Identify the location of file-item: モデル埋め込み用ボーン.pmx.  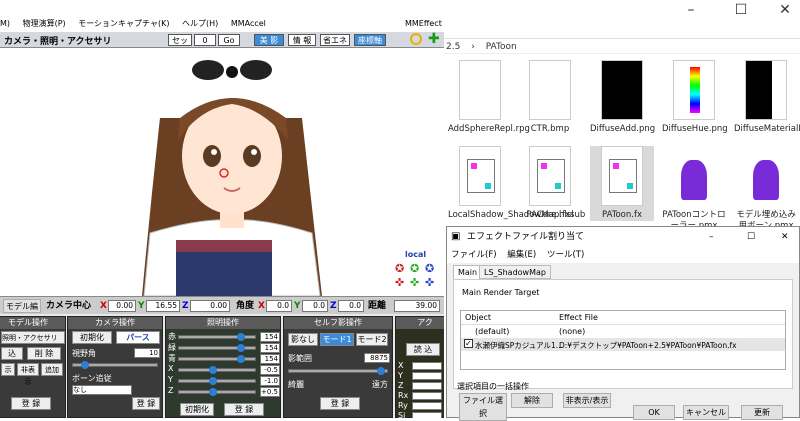
(766, 189).